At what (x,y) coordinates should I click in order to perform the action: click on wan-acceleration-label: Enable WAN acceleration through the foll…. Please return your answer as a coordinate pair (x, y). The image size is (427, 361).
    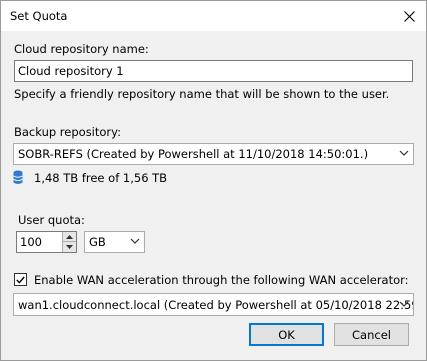
    Looking at the image, I should click on (221, 280).